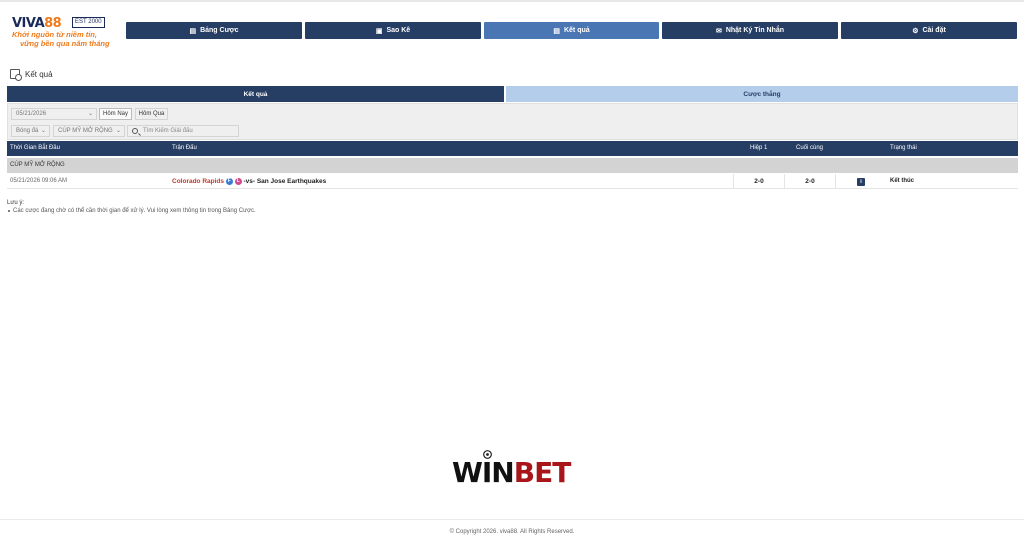 The image size is (1024, 538). Describe the element at coordinates (255, 94) in the screenshot. I see `tab-results: Kết quả` at that location.